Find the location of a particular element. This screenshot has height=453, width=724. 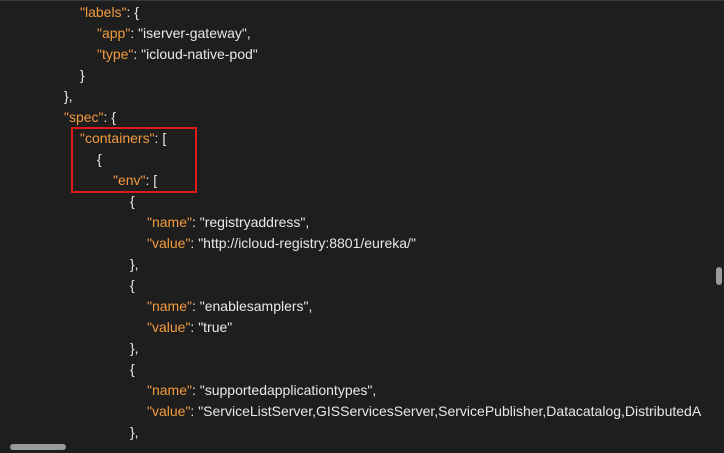

json-rest: } is located at coordinates (82, 75).